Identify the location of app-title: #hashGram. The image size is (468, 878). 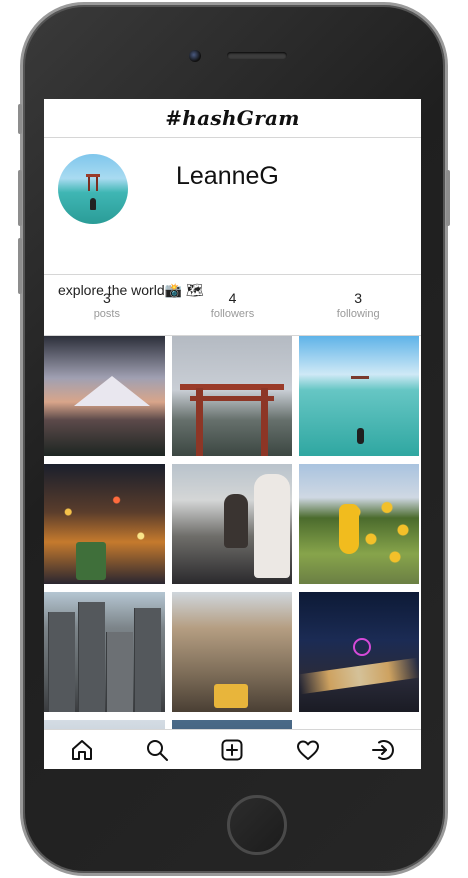
(232, 118).